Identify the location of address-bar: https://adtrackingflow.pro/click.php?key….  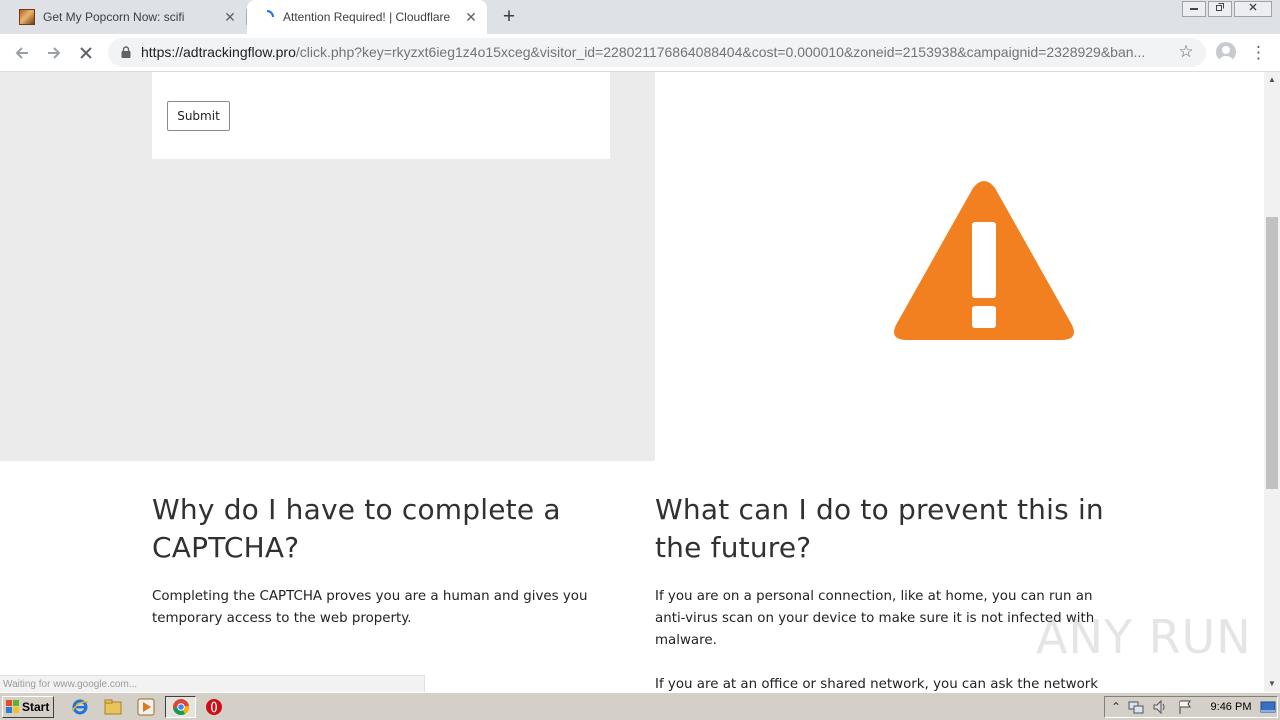
(657, 52).